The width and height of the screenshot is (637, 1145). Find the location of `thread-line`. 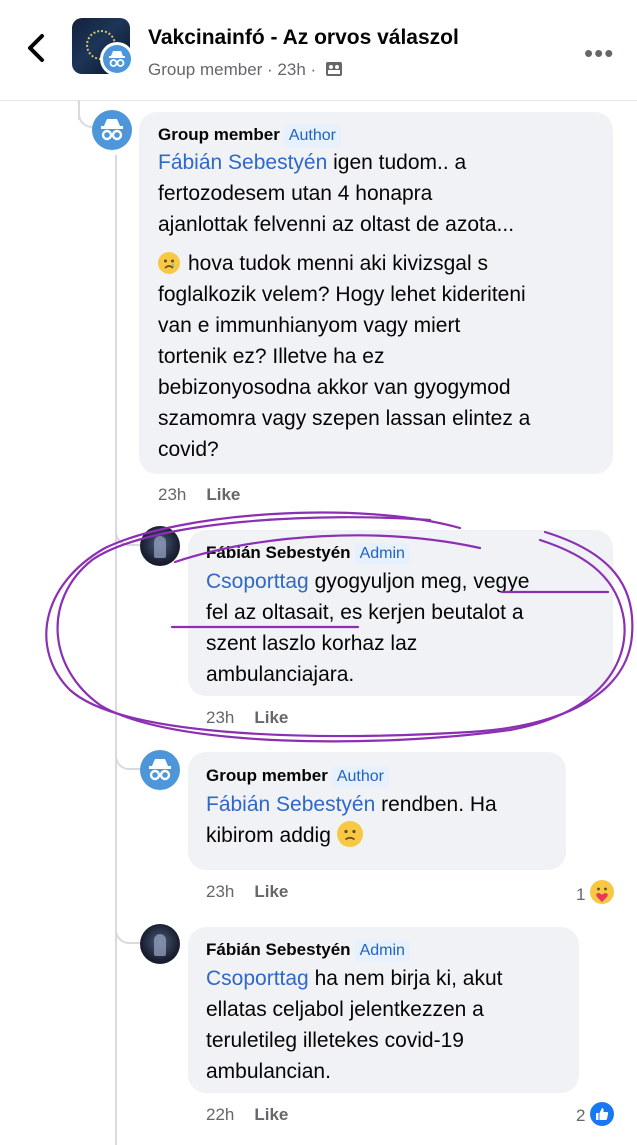

thread-line is located at coordinates (116, 650).